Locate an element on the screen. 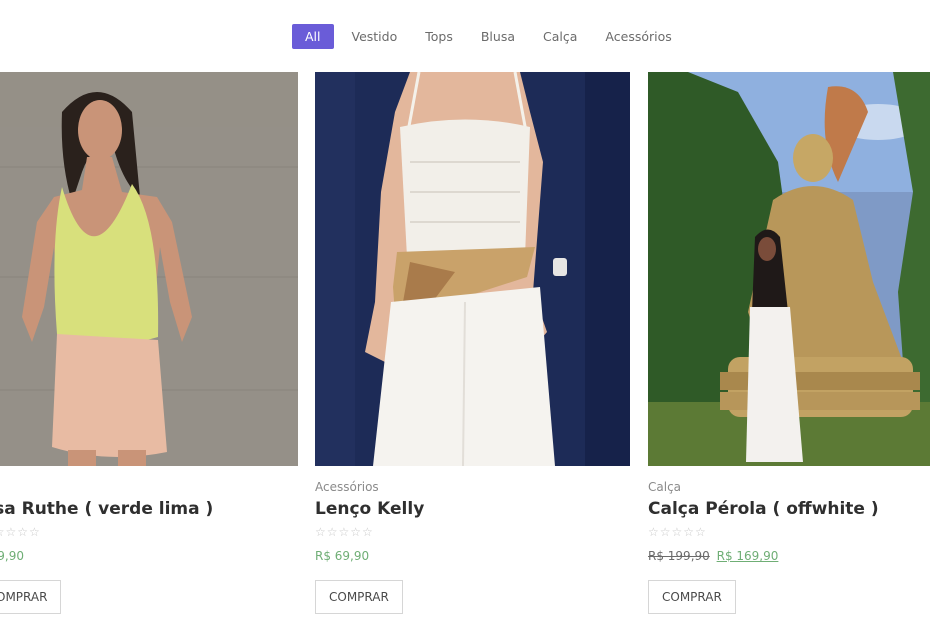  filter-tab-calca: Calça is located at coordinates (560, 36).